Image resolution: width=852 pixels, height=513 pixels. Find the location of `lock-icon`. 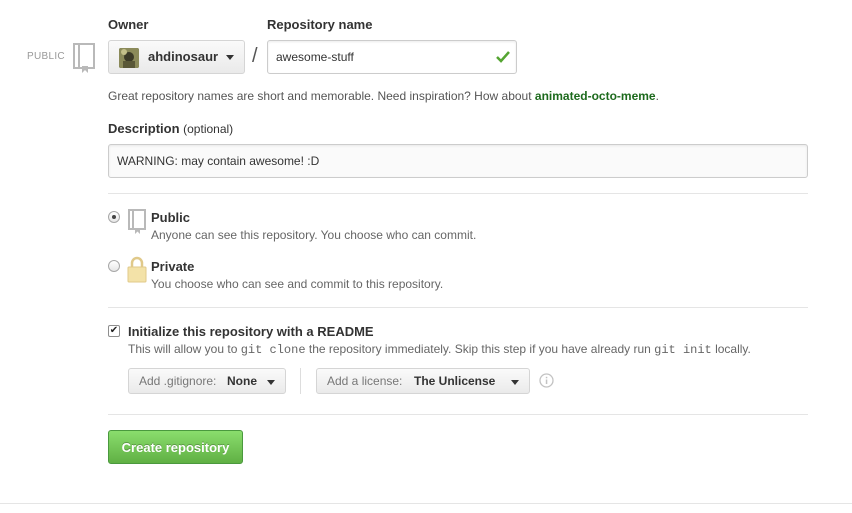

lock-icon is located at coordinates (137, 269).